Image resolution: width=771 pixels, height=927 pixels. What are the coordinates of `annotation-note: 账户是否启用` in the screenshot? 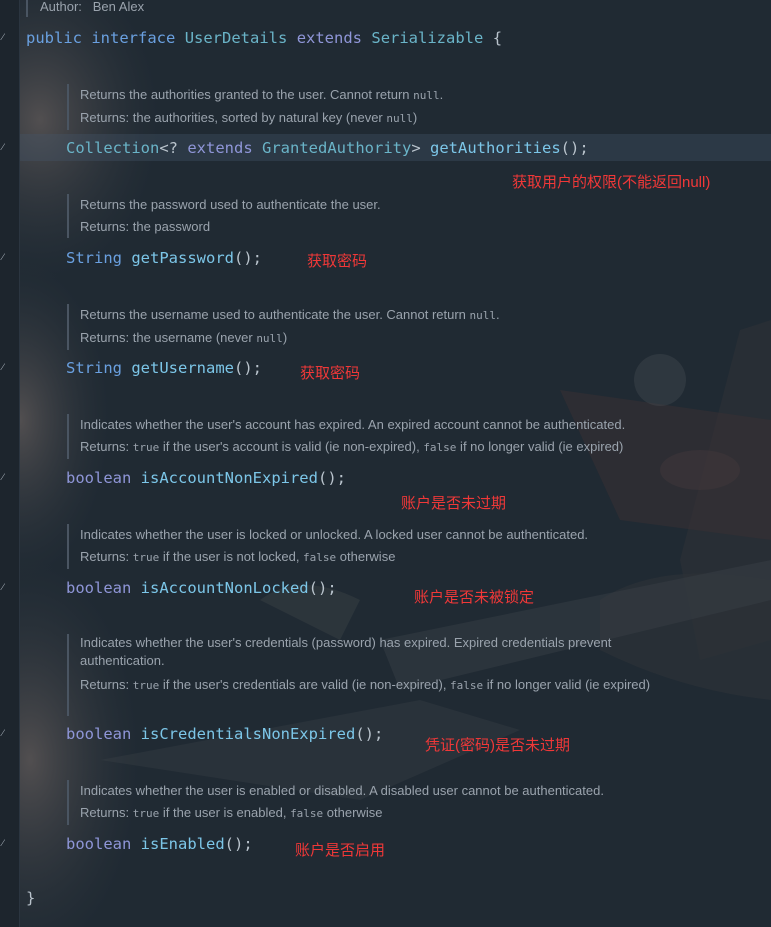 It's located at (340, 850).